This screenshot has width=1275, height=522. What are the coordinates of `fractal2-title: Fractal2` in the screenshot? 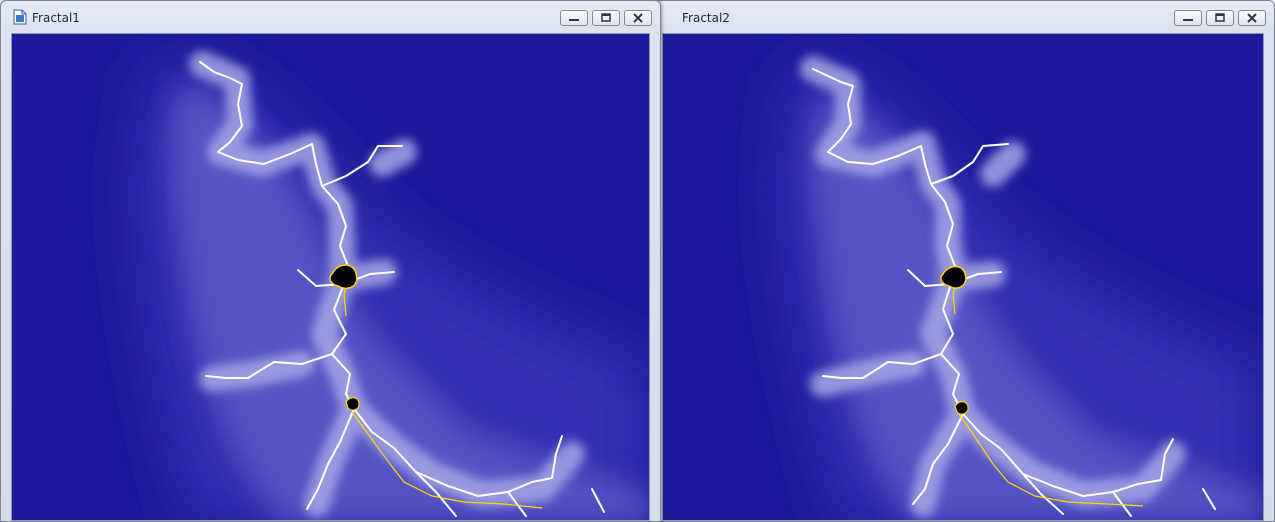 It's located at (706, 18).